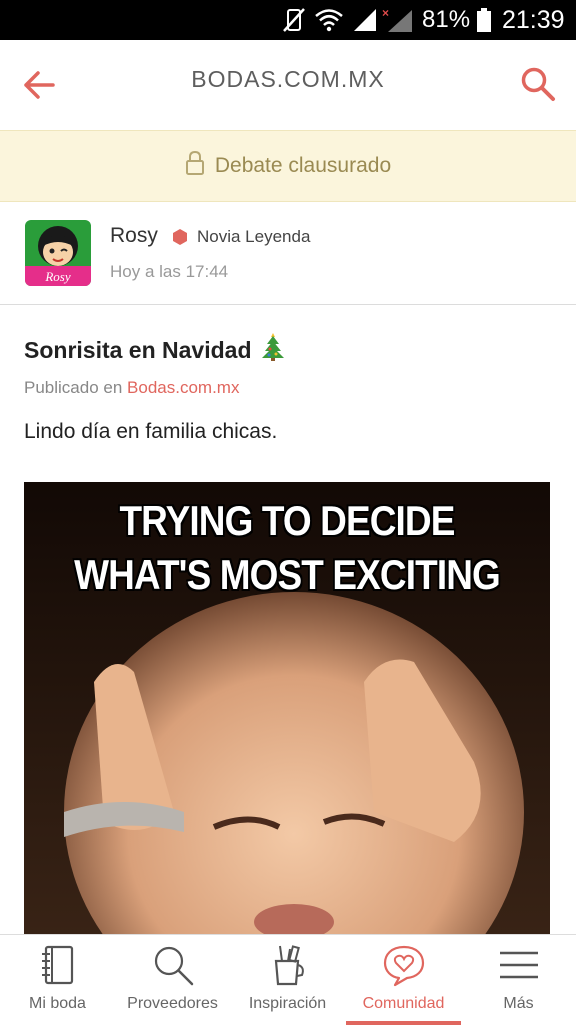  I want to click on battery-percent: 81%, so click(446, 19).